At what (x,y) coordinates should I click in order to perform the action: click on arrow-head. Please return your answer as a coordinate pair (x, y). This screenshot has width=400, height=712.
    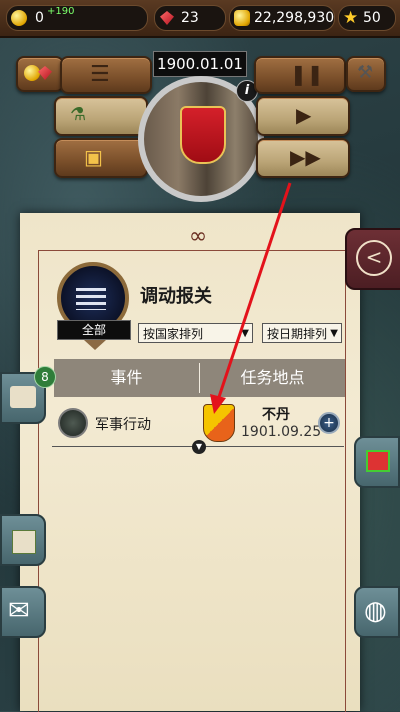
    Looking at the image, I should click on (218, 404).